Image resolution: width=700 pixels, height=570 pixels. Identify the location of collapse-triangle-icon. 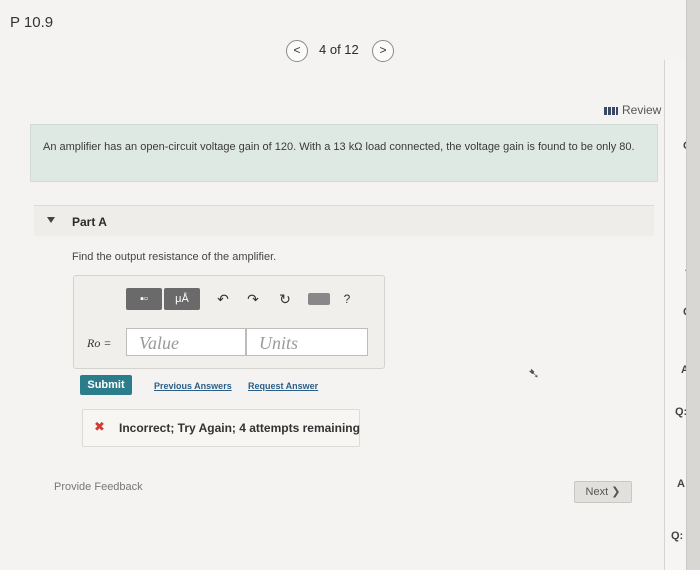
(51, 220).